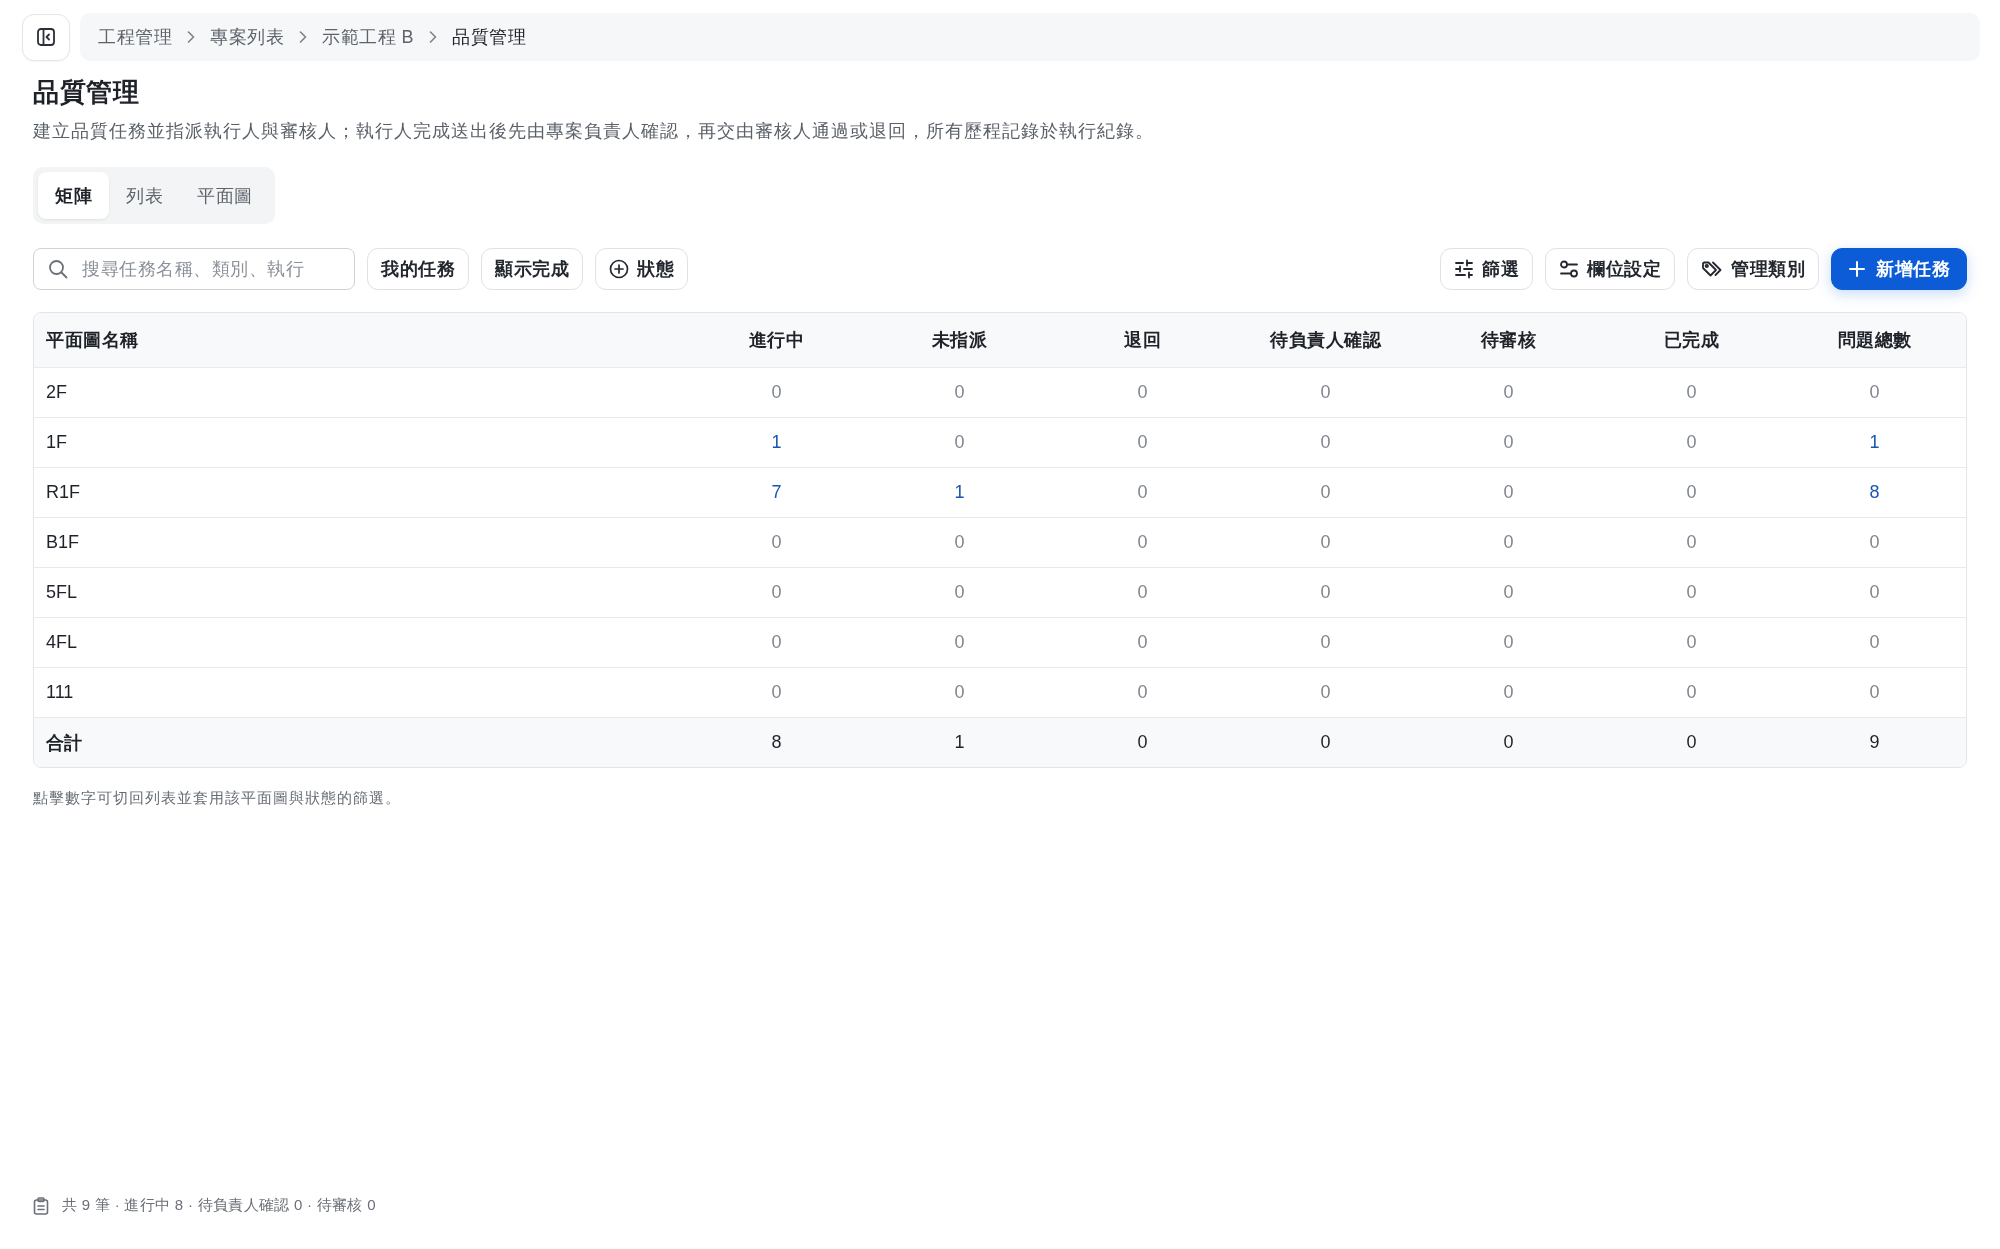  I want to click on toggles-icon, so click(1569, 269).